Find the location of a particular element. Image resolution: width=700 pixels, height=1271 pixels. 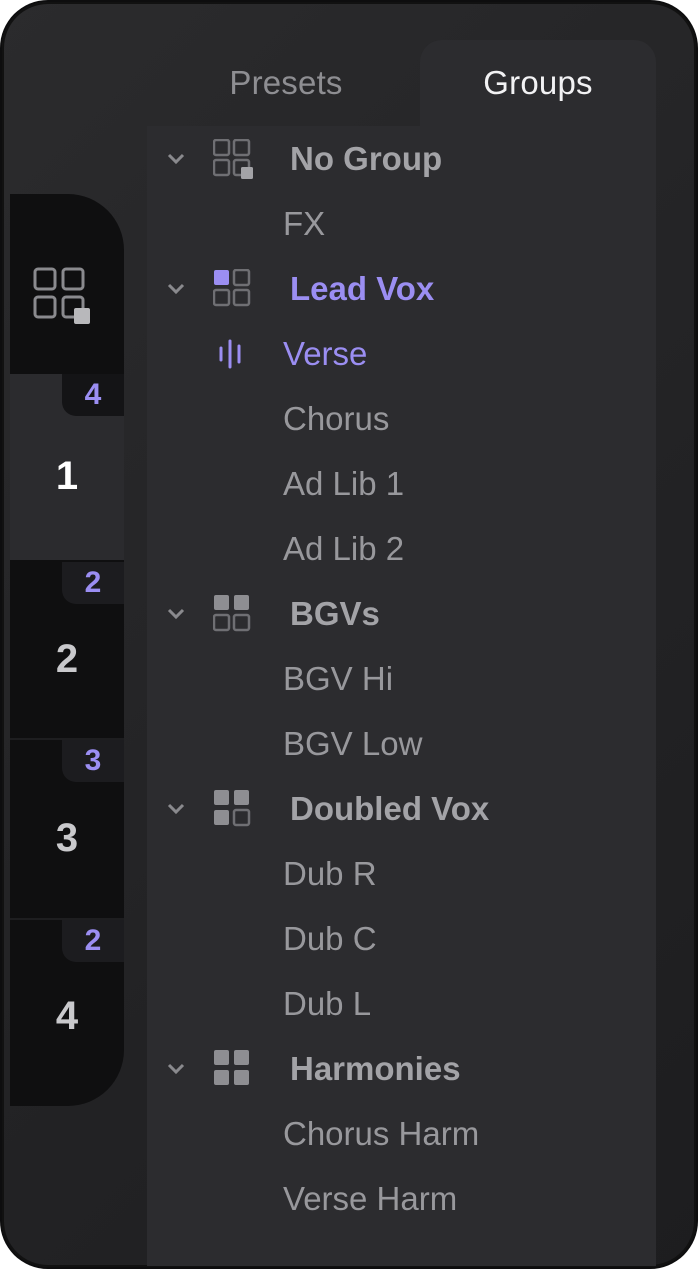

list-item-label: BGV Hi is located at coordinates (338, 678).